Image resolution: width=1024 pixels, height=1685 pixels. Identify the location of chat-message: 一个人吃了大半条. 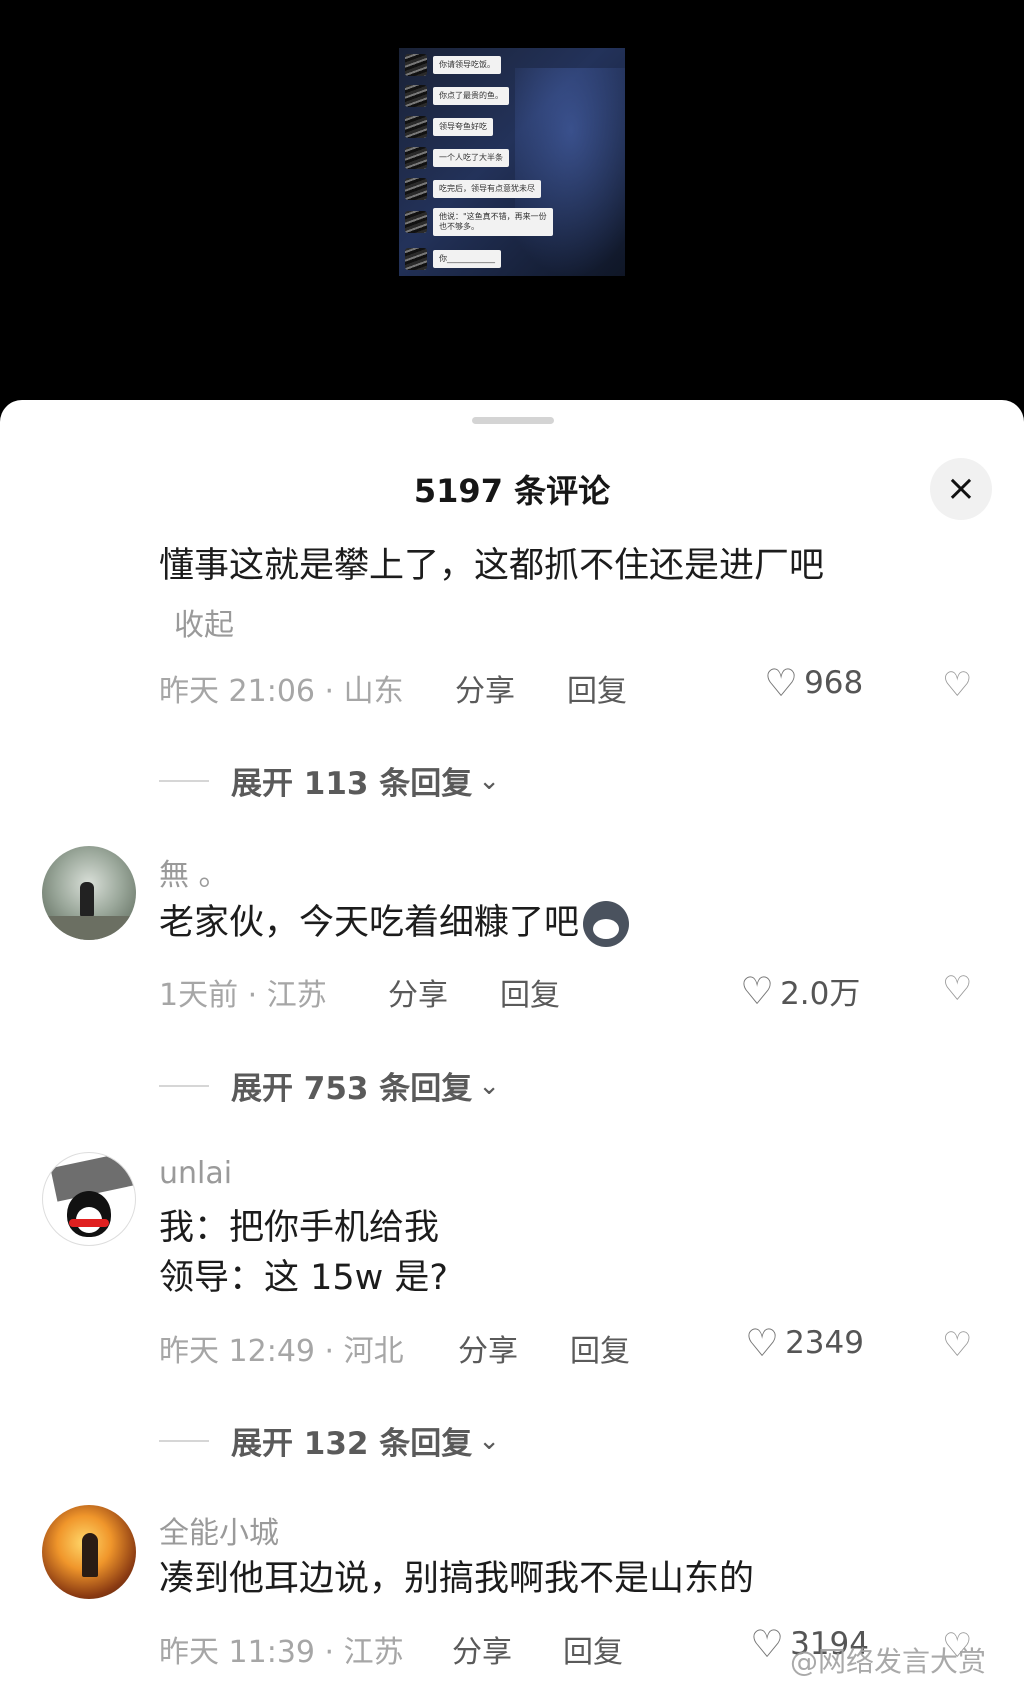
(457, 158).